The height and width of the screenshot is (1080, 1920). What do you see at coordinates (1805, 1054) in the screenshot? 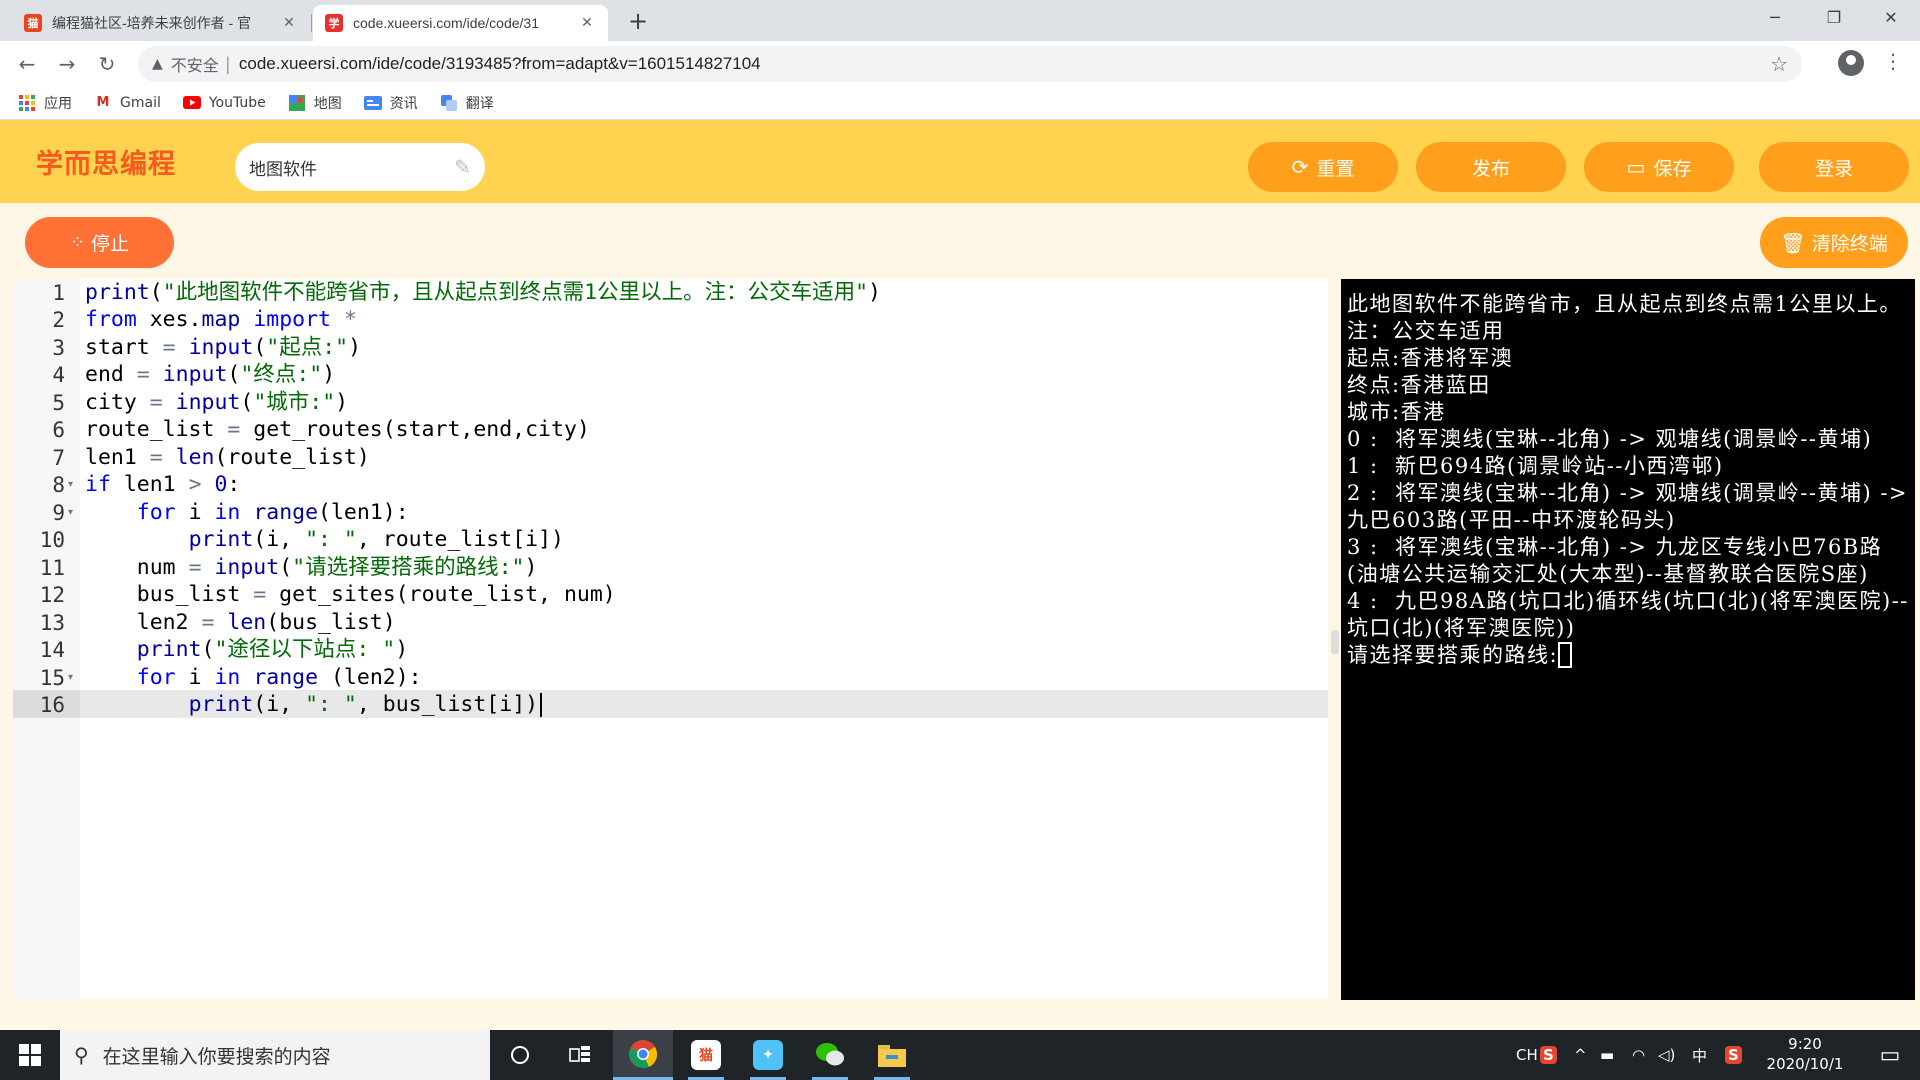
I see `system-clock: 9:20 2020/10/1` at bounding box center [1805, 1054].